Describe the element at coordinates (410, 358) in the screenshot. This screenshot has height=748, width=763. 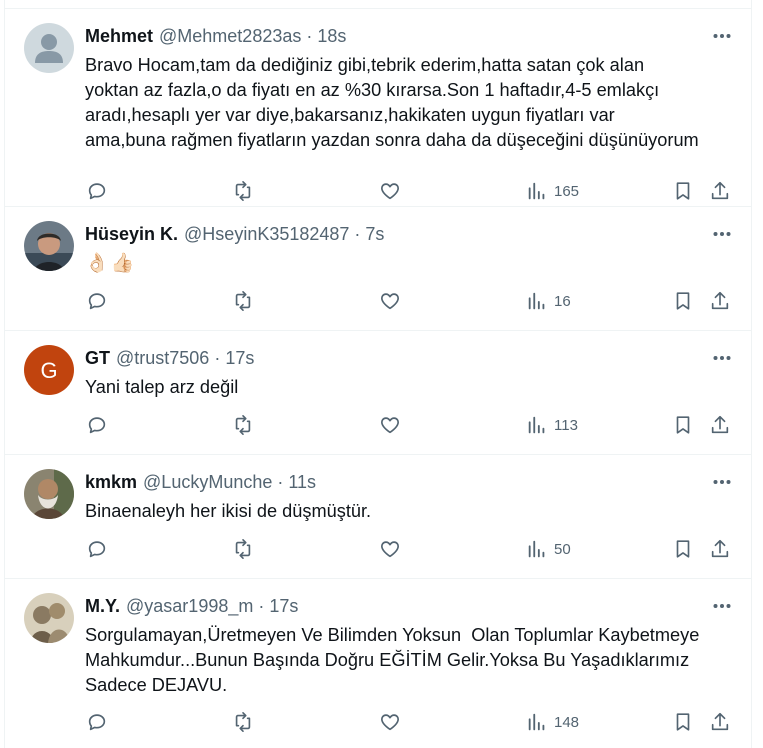
I see `tweet-header: GT @trust7506 · 17s` at that location.